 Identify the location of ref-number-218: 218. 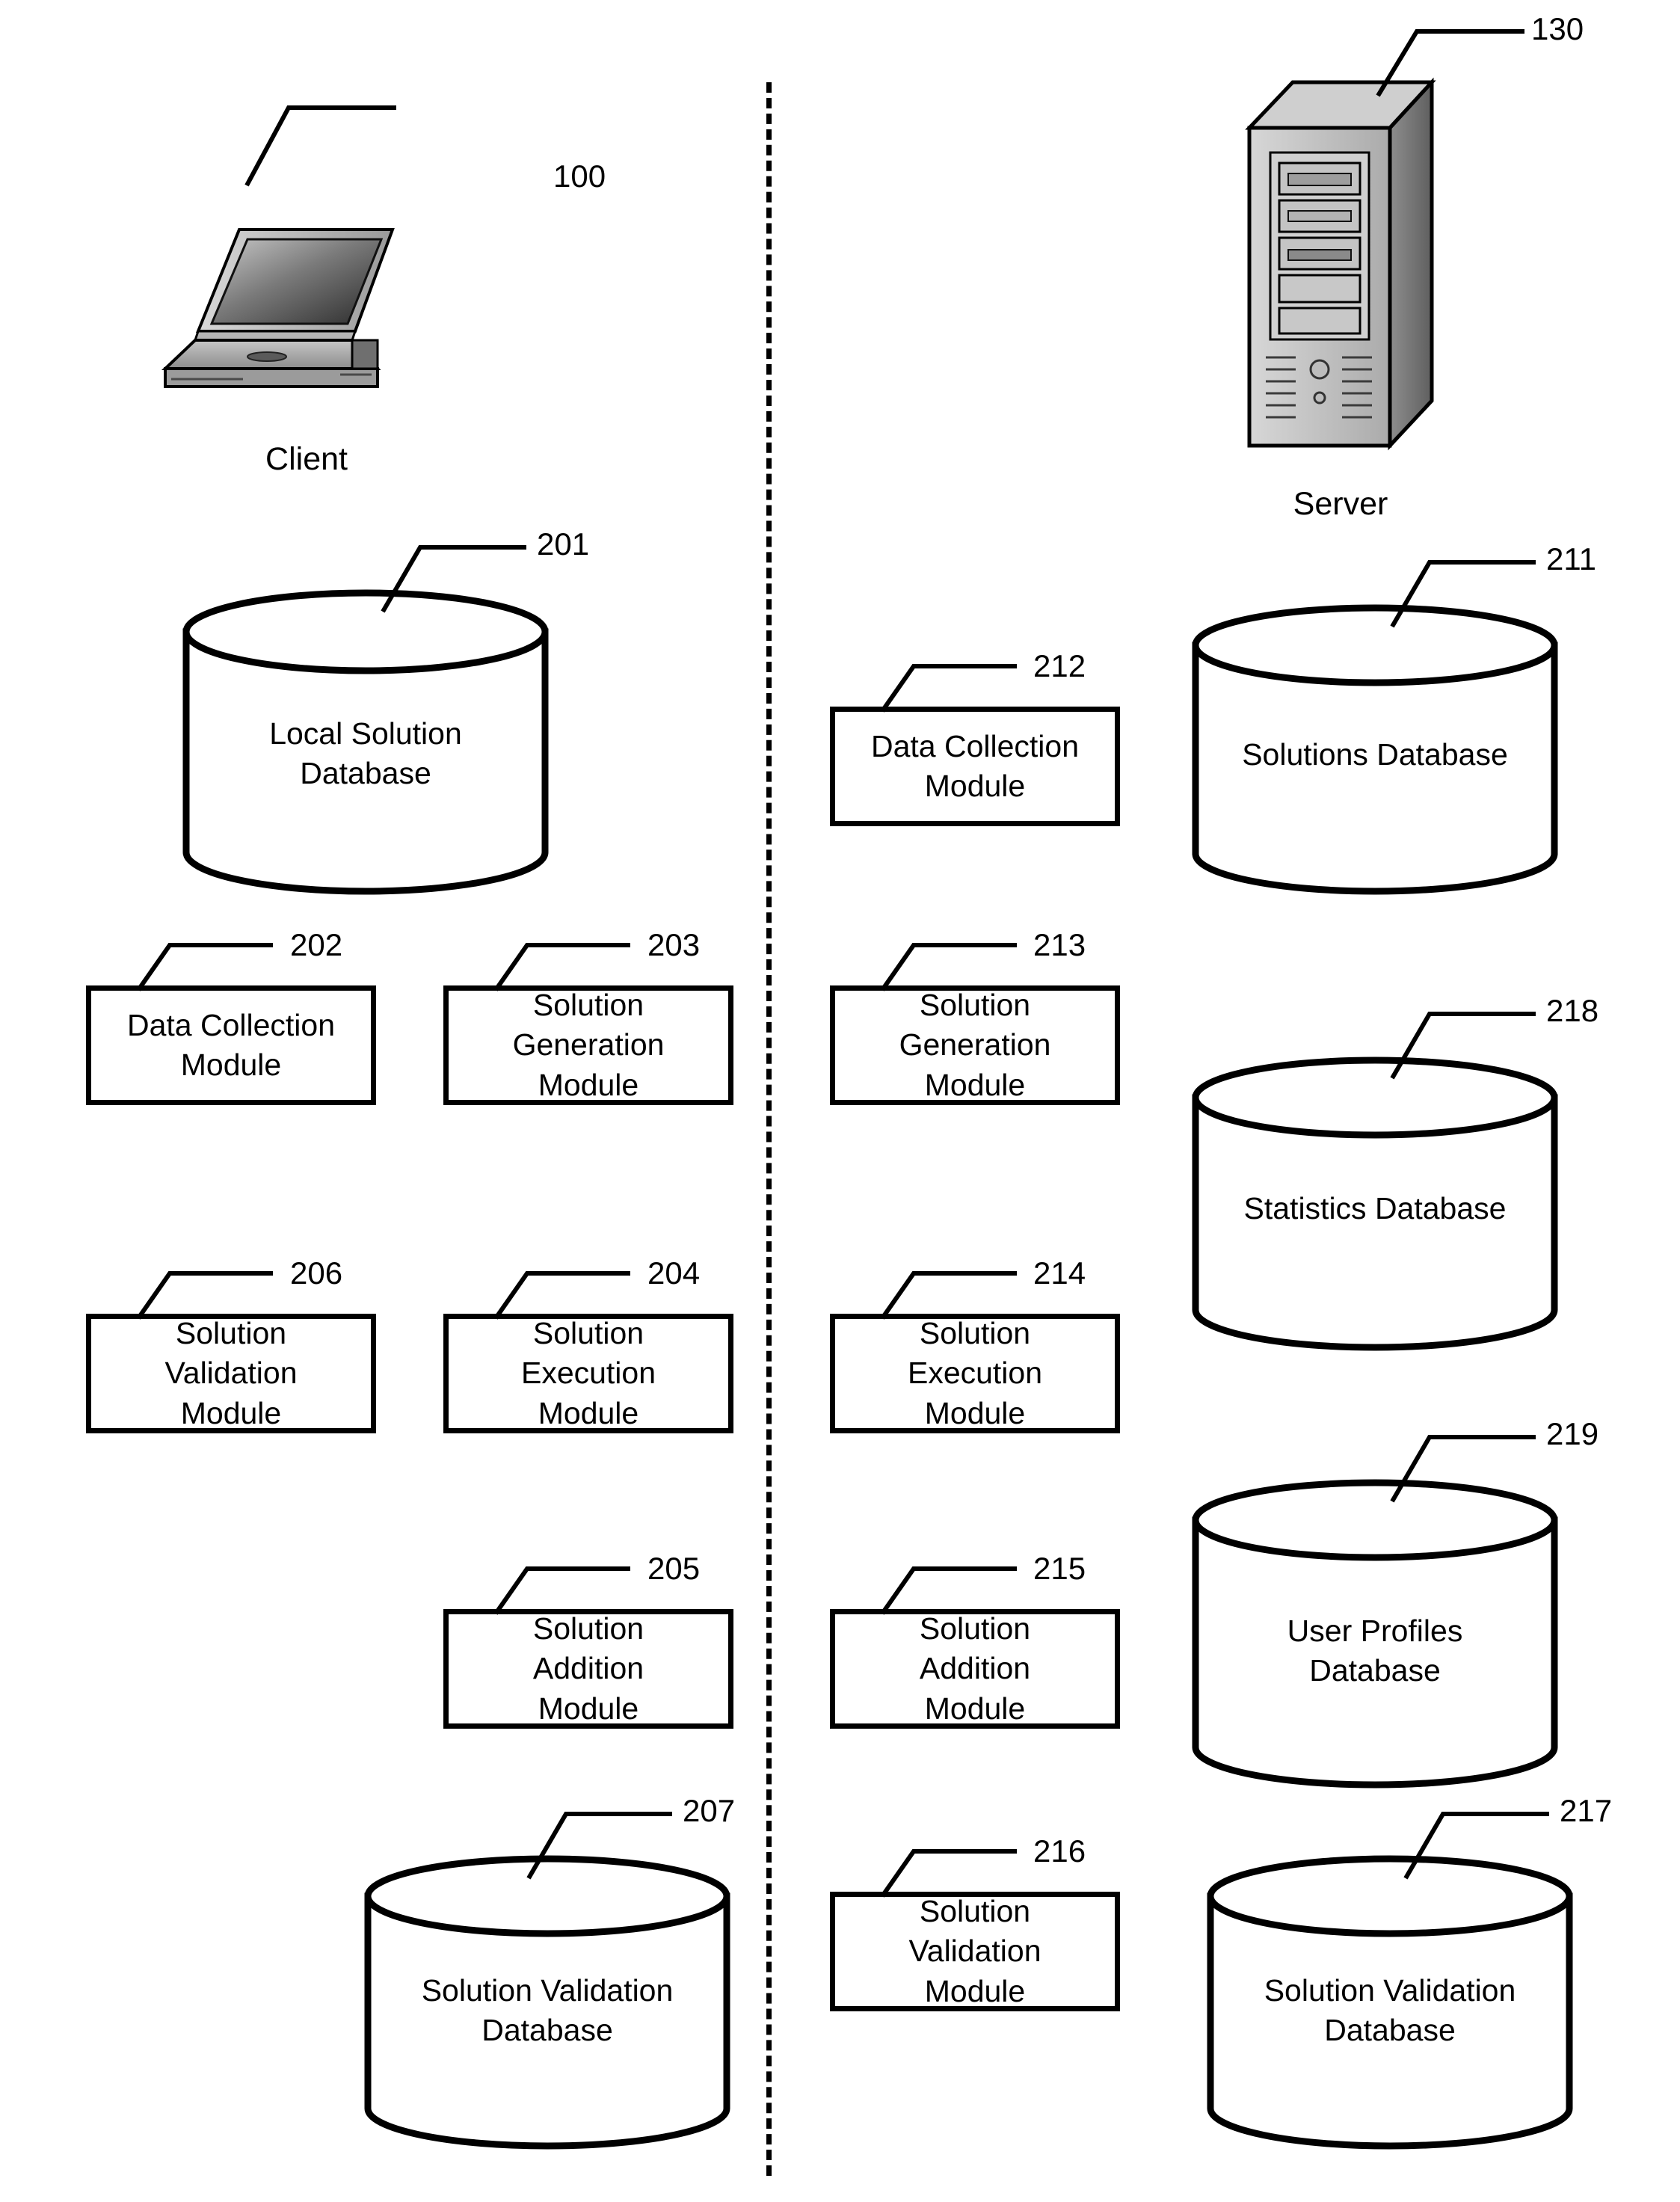
(1572, 1010).